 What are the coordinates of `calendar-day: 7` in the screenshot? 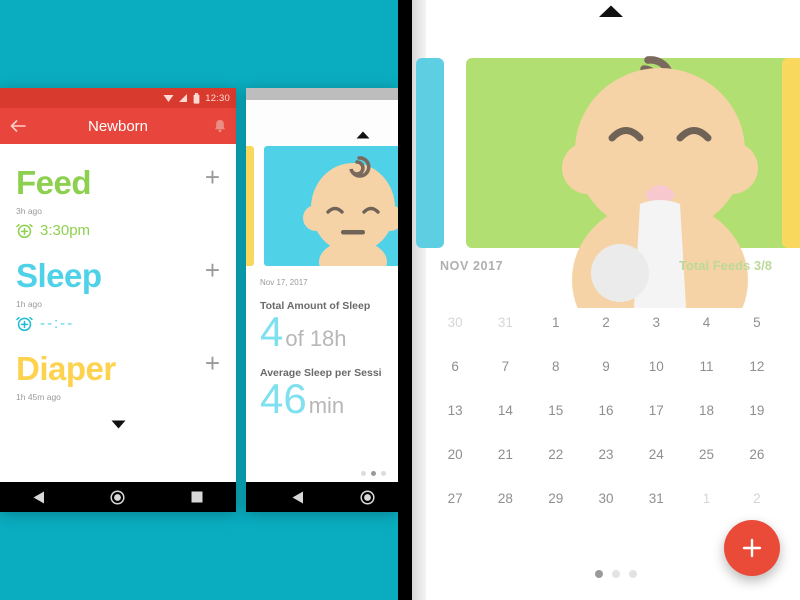 It's located at (505, 366).